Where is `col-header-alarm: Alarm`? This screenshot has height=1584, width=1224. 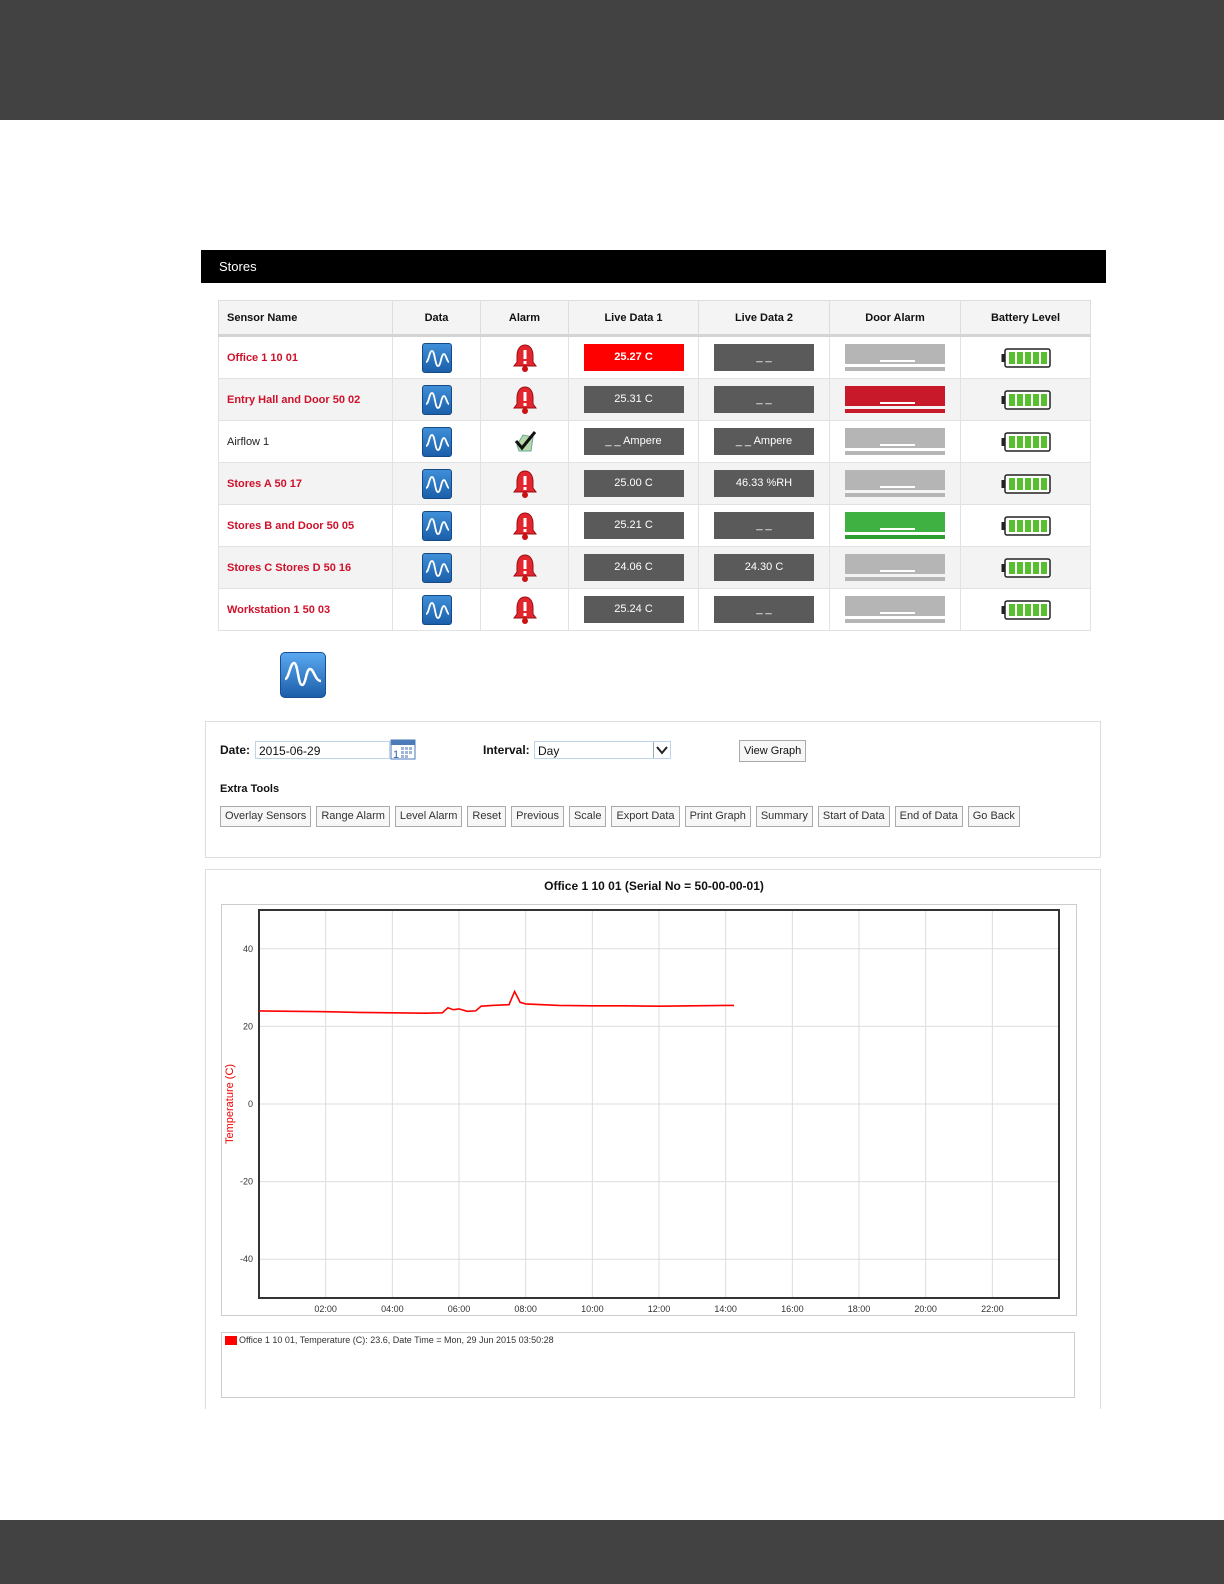 col-header-alarm: Alarm is located at coordinates (524, 318).